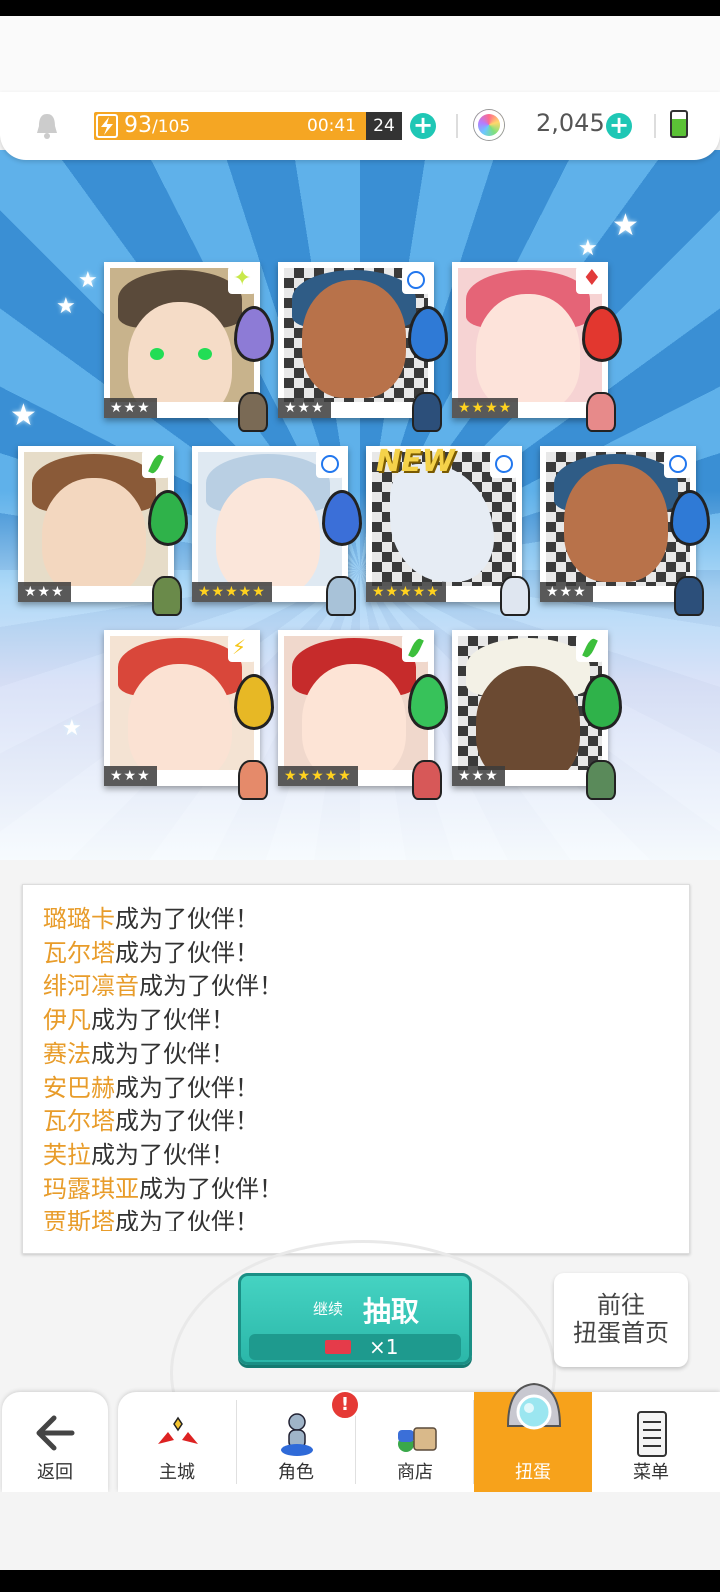 This screenshot has width=720, height=1592. I want to click on list-item: 芙拉成为了伙伴！, so click(366, 1156).